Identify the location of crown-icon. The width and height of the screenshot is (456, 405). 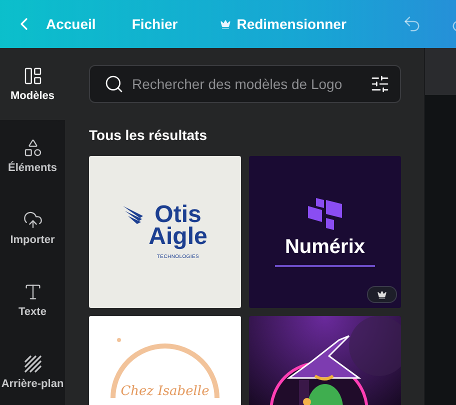
(225, 24).